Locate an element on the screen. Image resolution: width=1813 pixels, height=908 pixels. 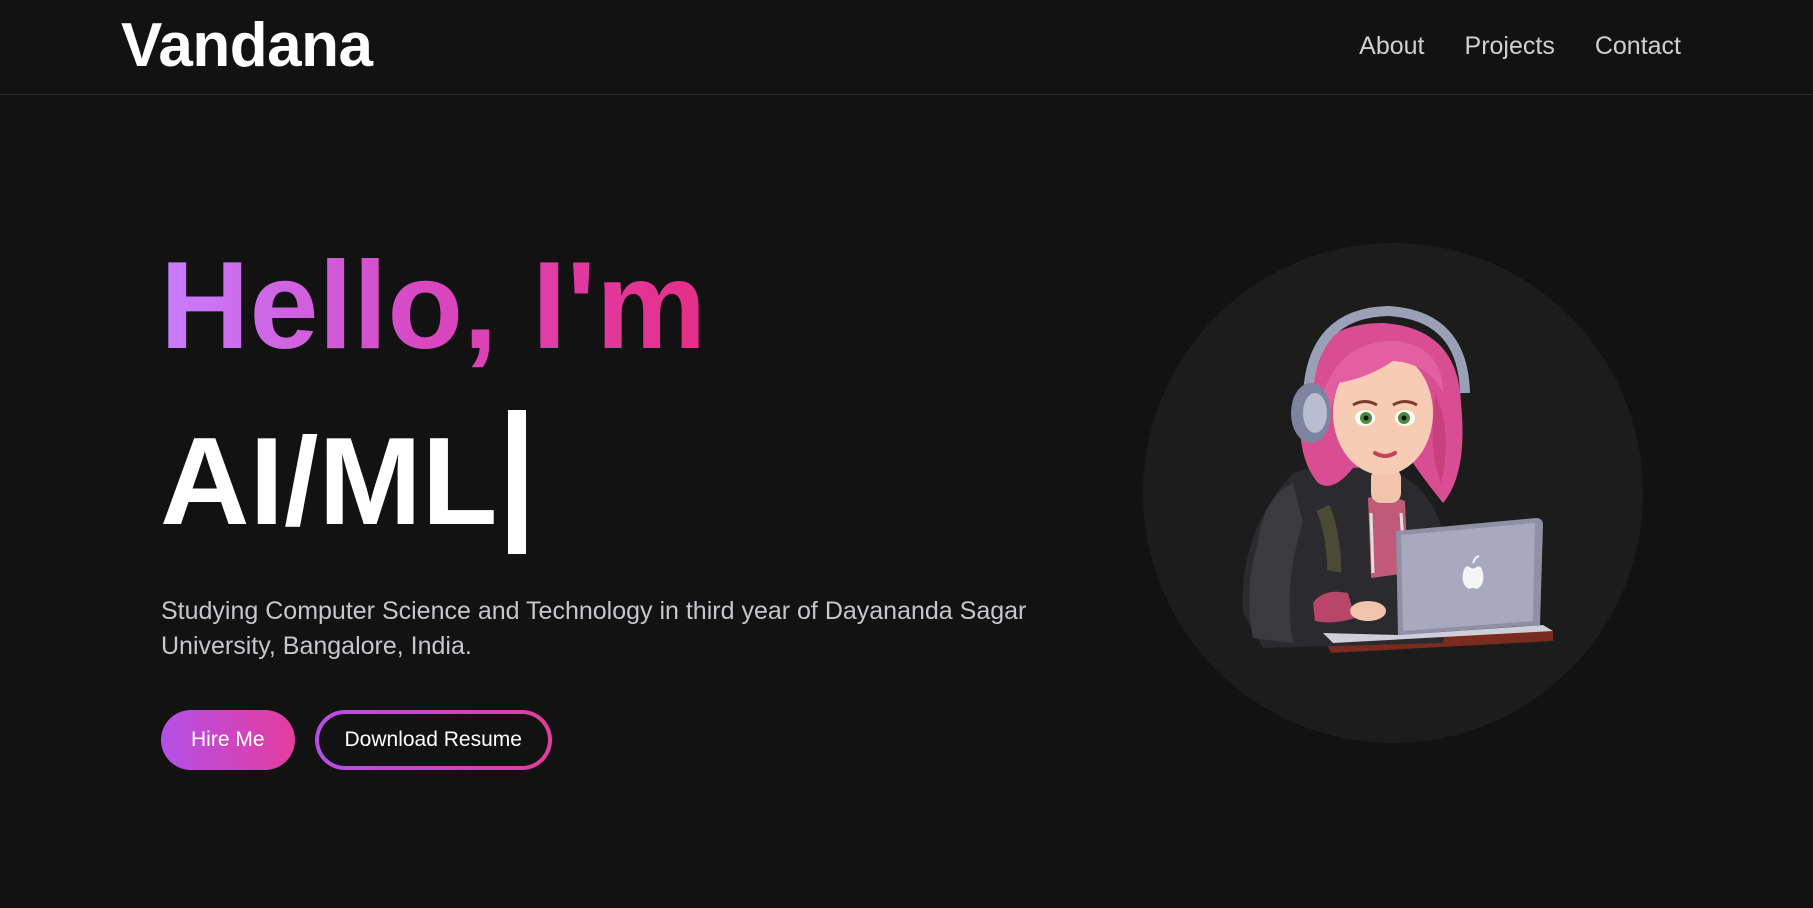
typing-cursor is located at coordinates (516, 482).